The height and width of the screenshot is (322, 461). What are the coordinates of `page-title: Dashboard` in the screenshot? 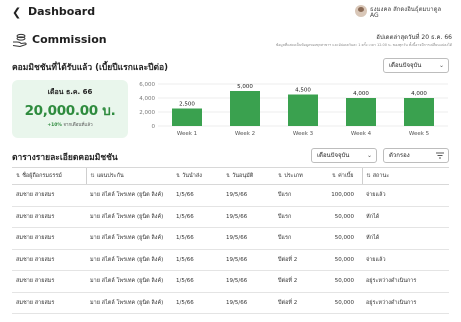 It's located at (62, 11).